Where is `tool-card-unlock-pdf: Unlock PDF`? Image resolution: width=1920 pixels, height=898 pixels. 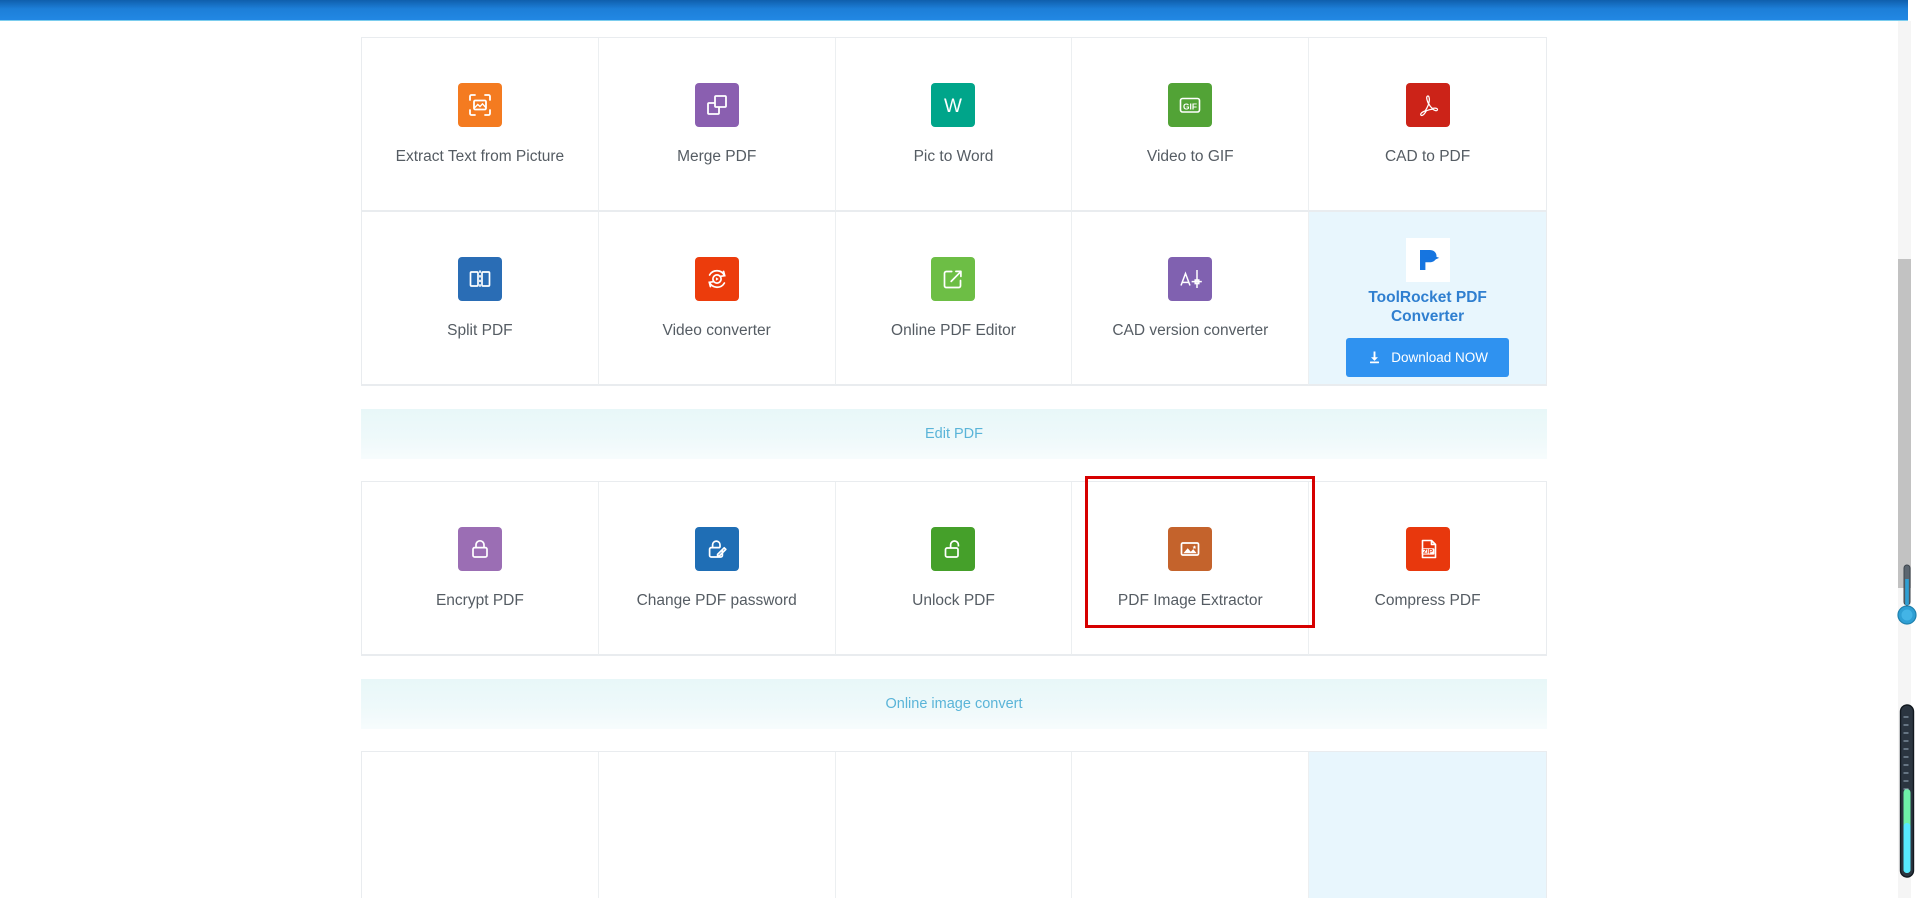
tool-card-unlock-pdf: Unlock PDF is located at coordinates (954, 568).